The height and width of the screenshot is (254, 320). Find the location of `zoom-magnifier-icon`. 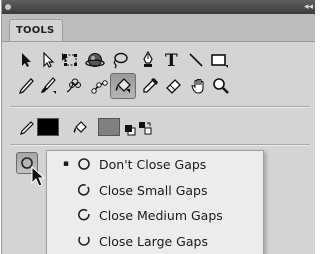

zoom-magnifier-icon is located at coordinates (221, 86).